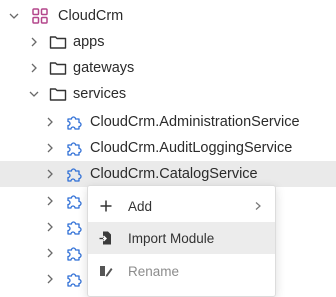 The width and height of the screenshot is (336, 297). I want to click on solution-icon, so click(40, 16).